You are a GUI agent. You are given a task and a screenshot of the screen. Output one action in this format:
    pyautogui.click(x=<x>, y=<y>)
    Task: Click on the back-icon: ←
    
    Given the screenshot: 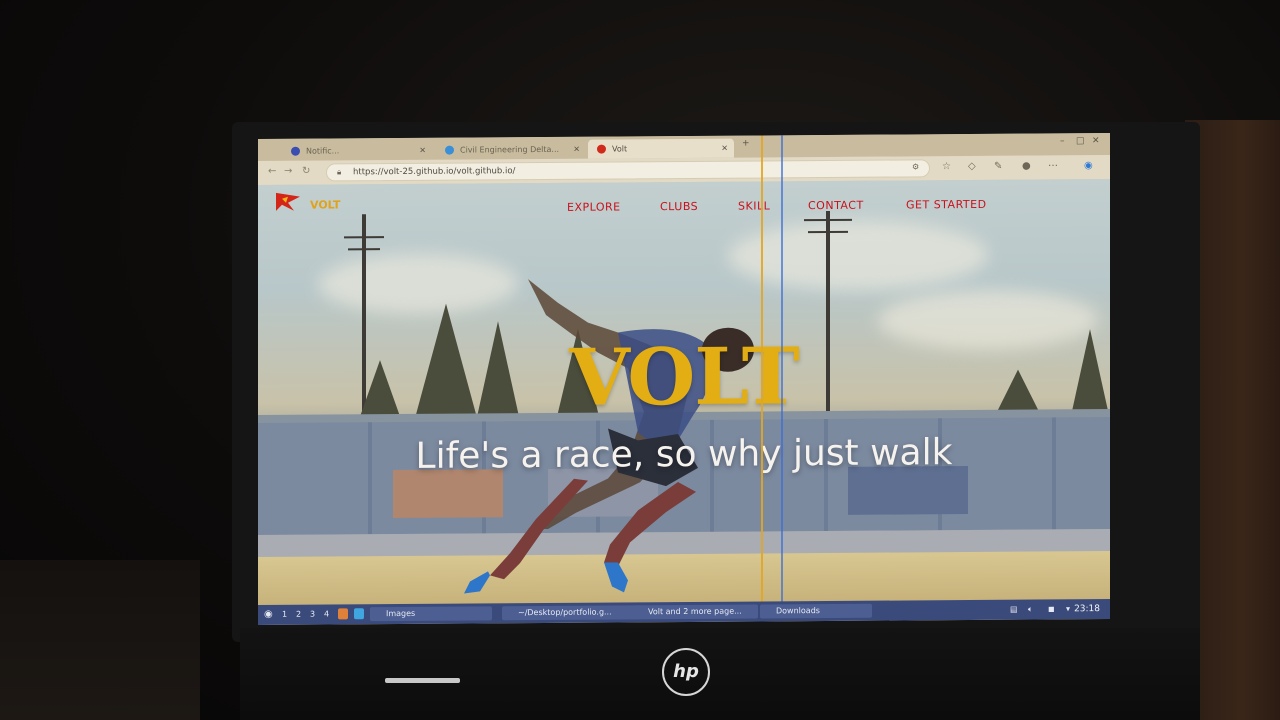 What is the action you would take?
    pyautogui.click(x=272, y=171)
    